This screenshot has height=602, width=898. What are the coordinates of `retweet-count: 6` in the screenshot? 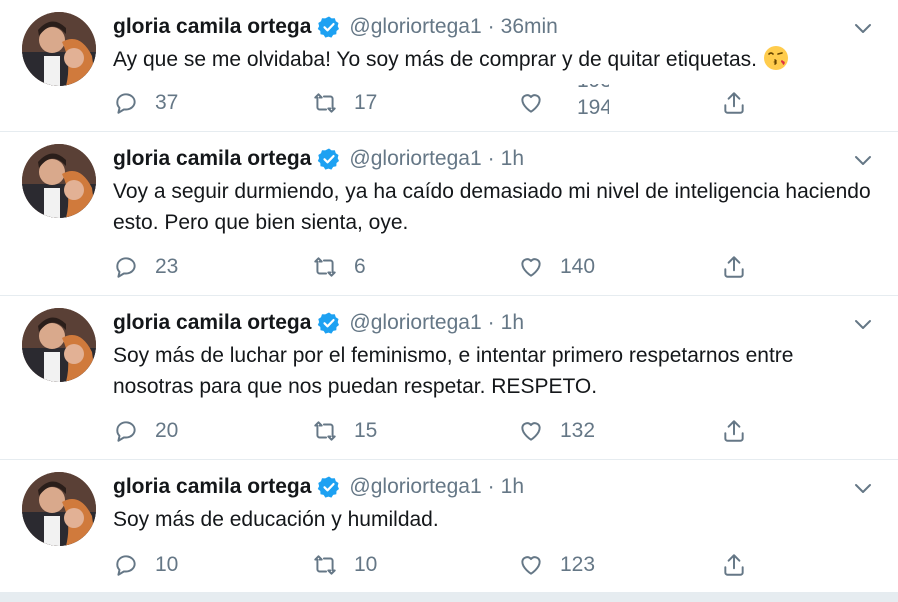 It's located at (360, 266).